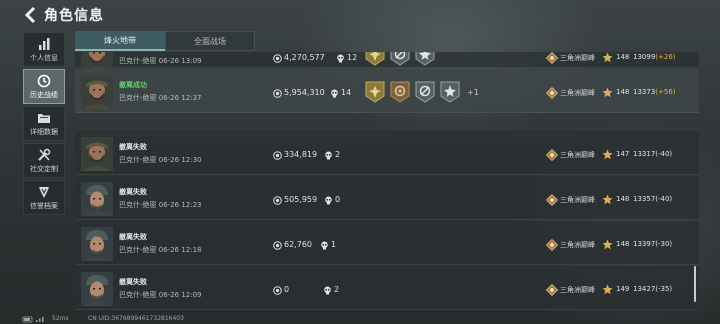 This screenshot has height=324, width=720. Describe the element at coordinates (301, 199) in the screenshot. I see `asset-value: 505,959` at that location.